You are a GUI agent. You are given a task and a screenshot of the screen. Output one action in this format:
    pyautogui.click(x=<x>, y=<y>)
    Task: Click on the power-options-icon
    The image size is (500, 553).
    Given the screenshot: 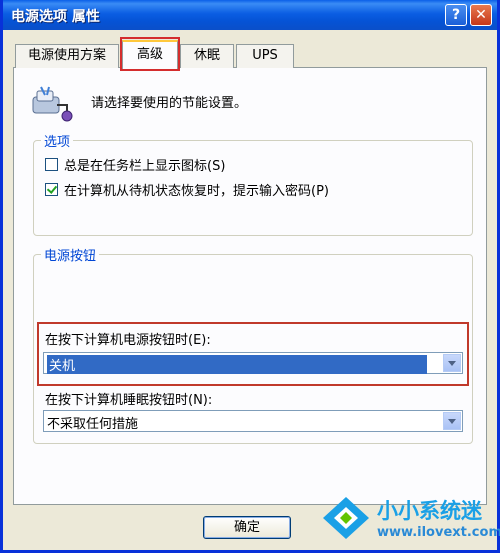 What is the action you would take?
    pyautogui.click(x=51, y=105)
    